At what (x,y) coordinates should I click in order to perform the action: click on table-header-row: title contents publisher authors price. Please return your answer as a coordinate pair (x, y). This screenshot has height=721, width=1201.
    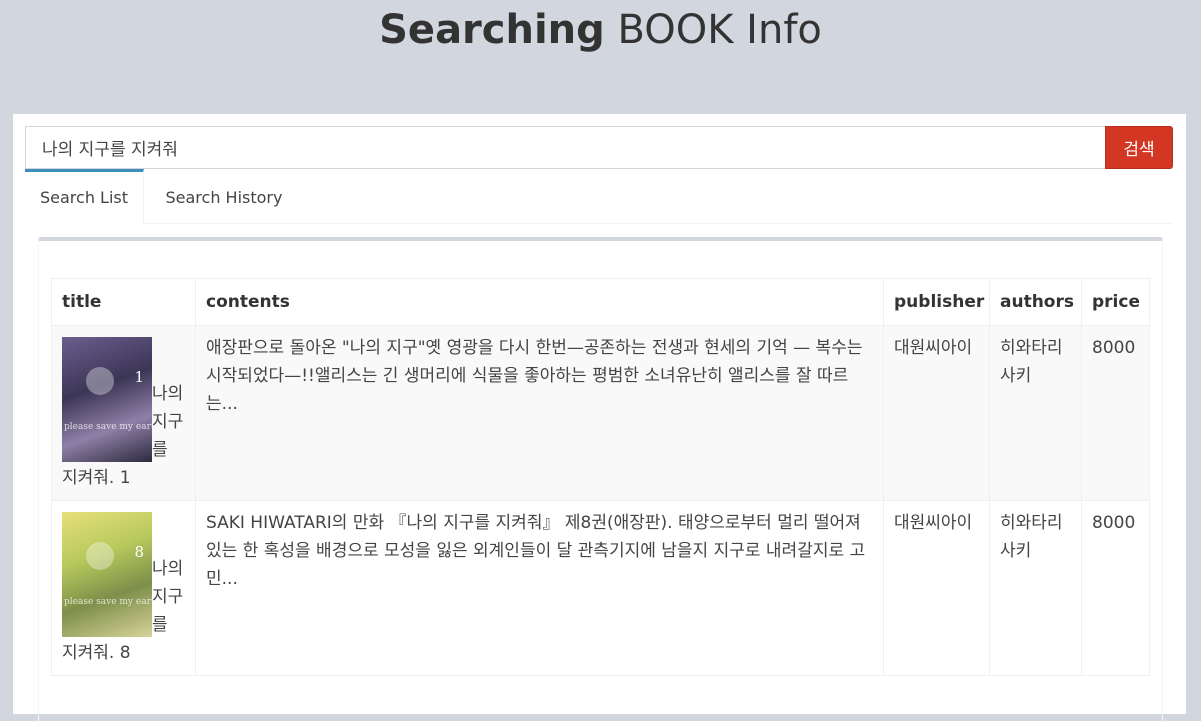
    Looking at the image, I should click on (600, 302).